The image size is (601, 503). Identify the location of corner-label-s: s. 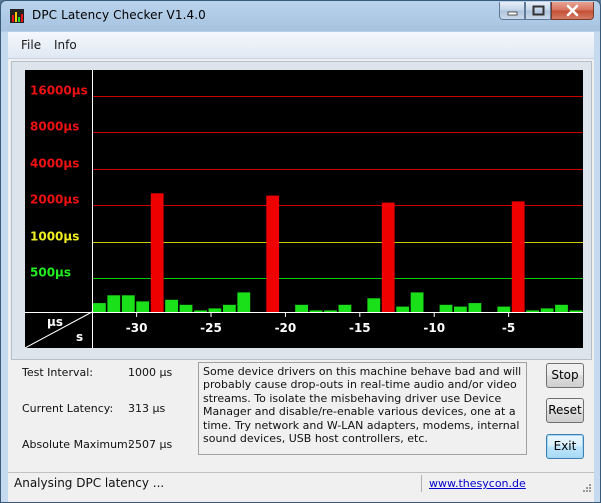
(79, 337).